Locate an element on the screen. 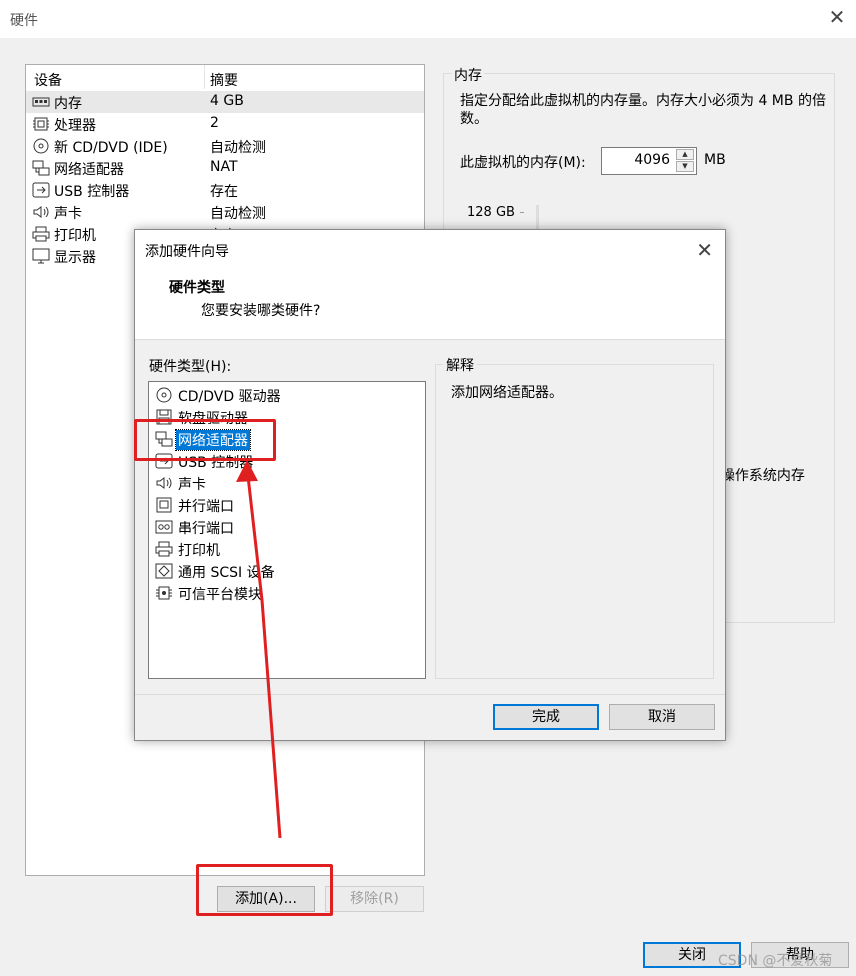 This screenshot has height=976, width=856. annotation-arrow is located at coordinates (259, 649).